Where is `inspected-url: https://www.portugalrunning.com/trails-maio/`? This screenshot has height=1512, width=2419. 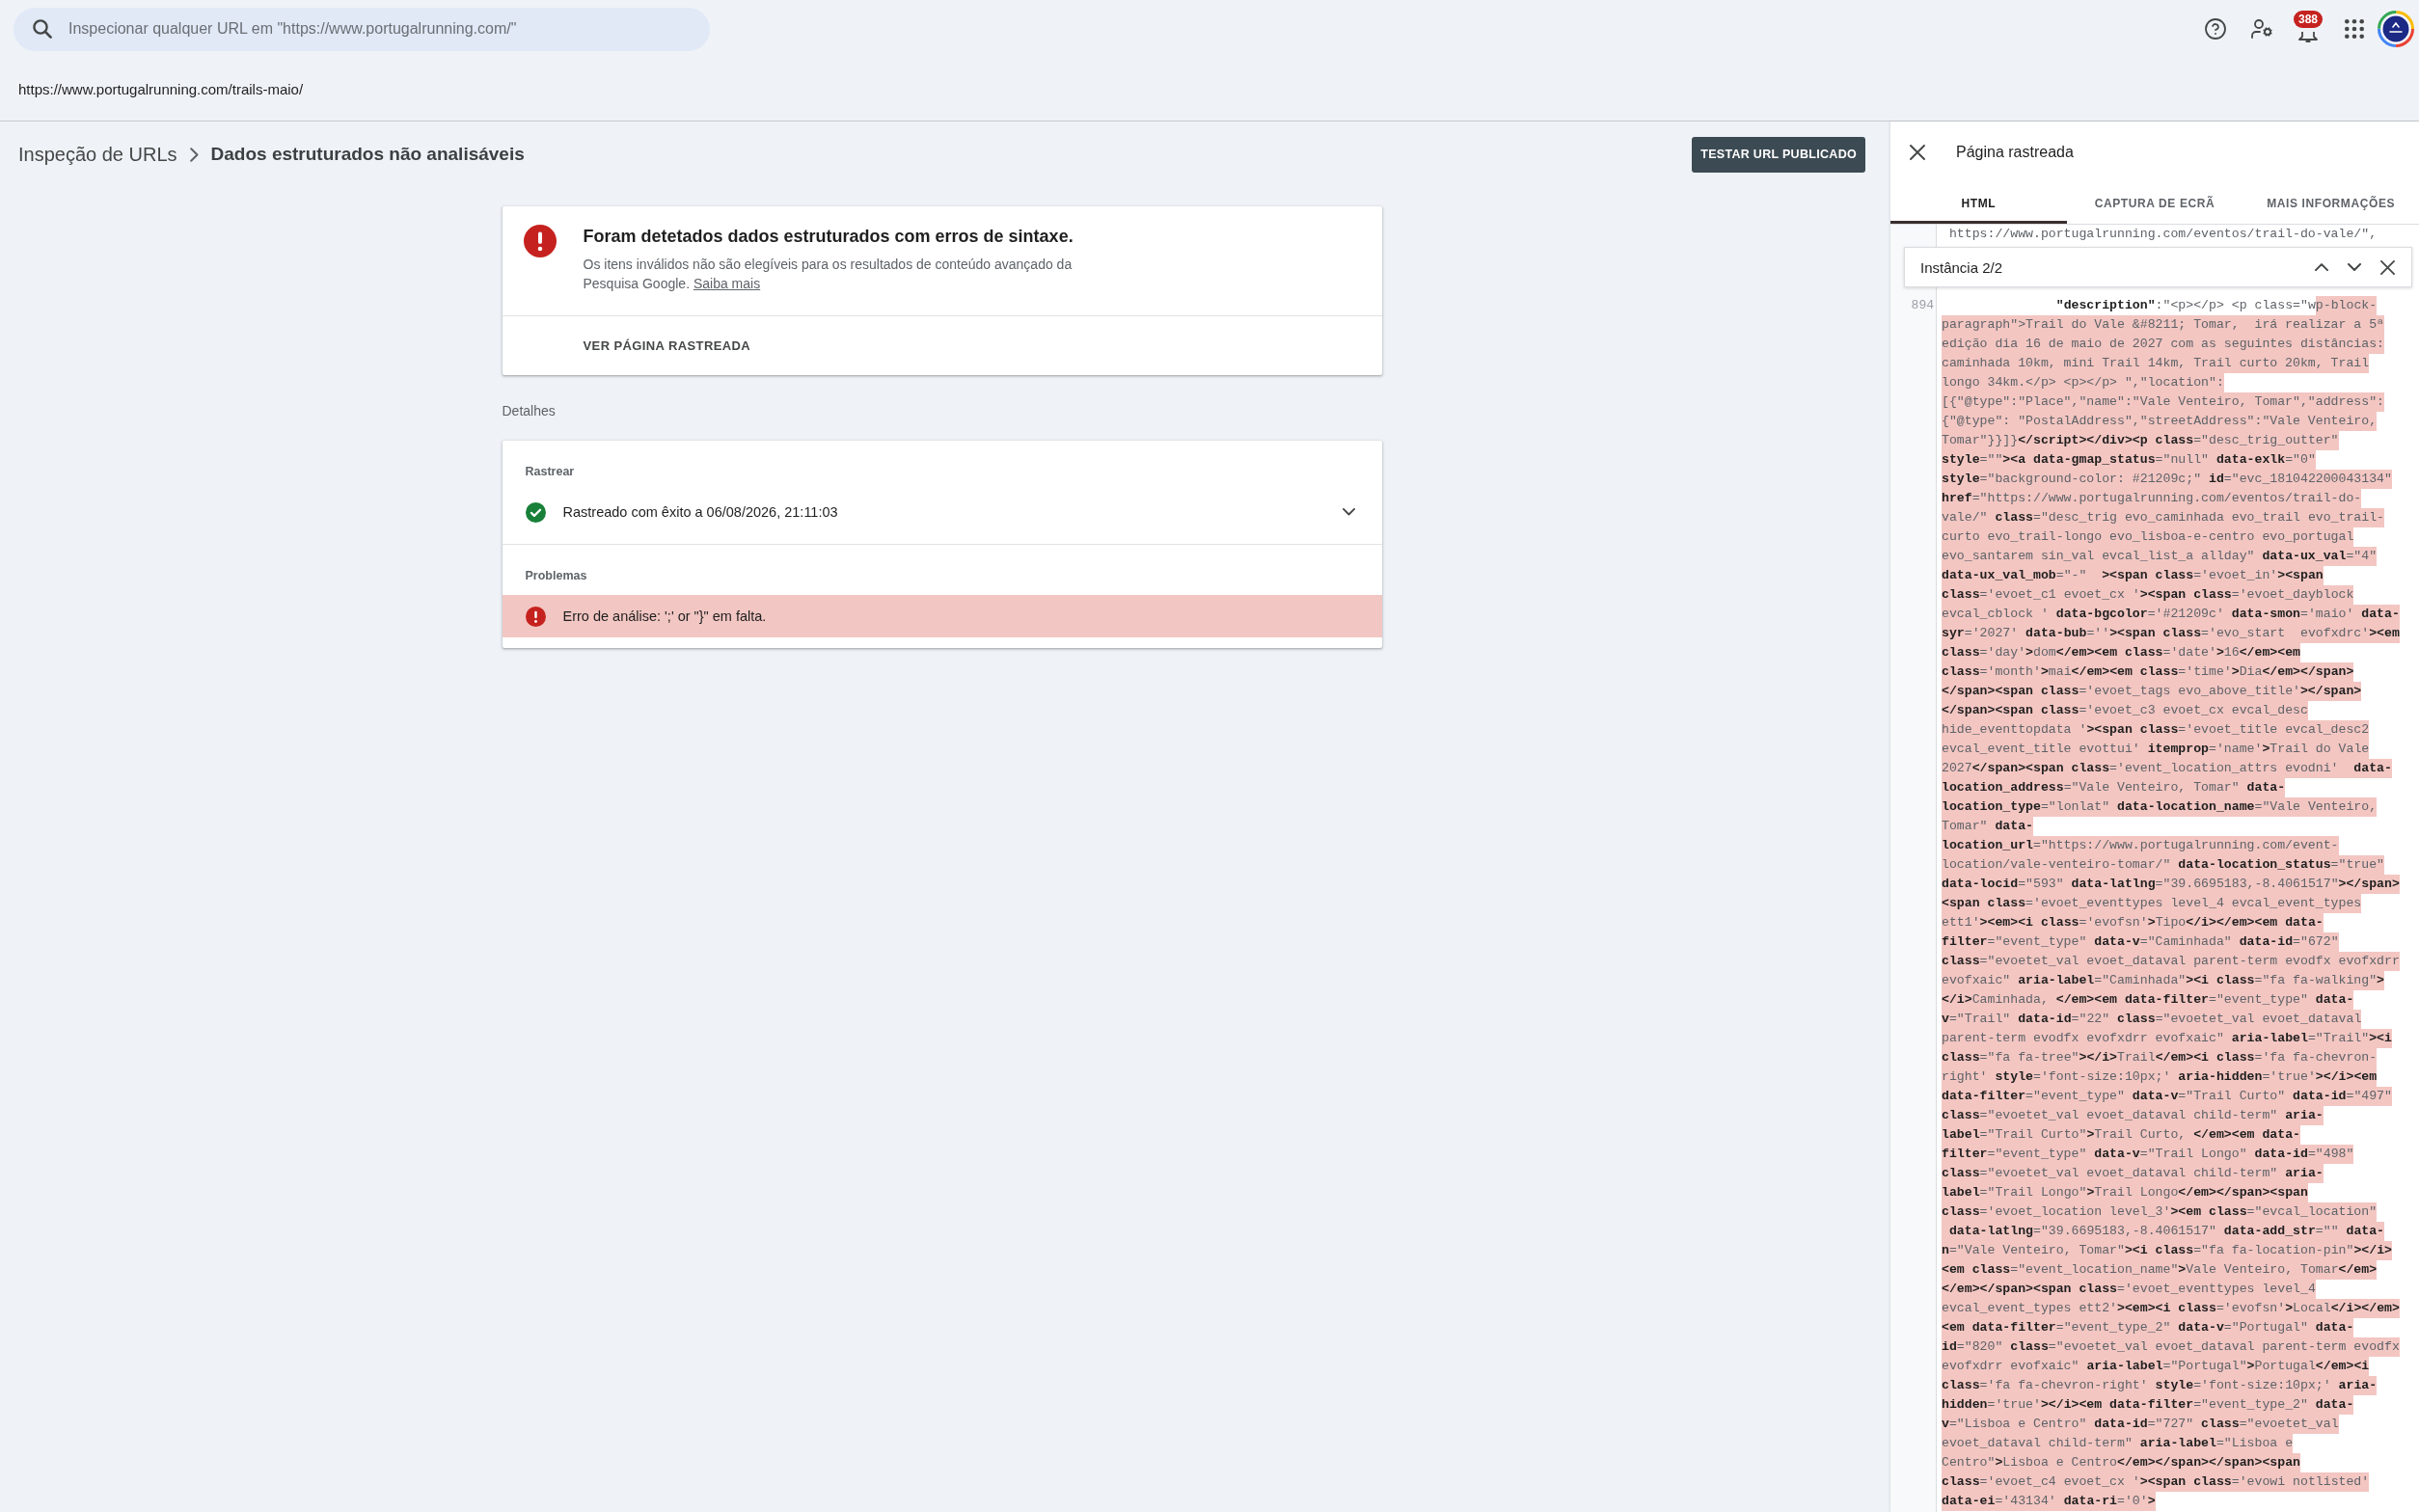 inspected-url: https://www.portugalrunning.com/trails-maio/ is located at coordinates (161, 89).